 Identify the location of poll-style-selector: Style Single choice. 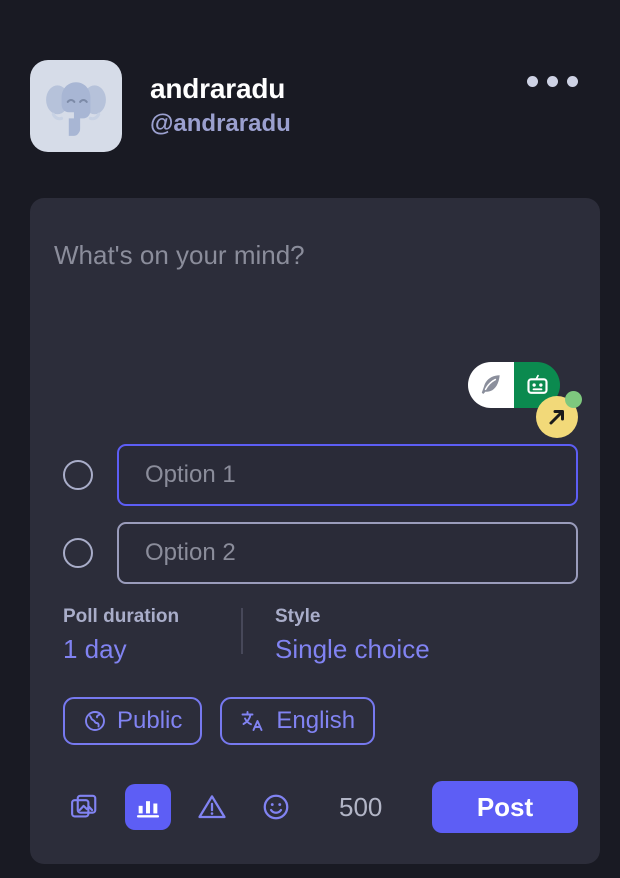
(336, 635).